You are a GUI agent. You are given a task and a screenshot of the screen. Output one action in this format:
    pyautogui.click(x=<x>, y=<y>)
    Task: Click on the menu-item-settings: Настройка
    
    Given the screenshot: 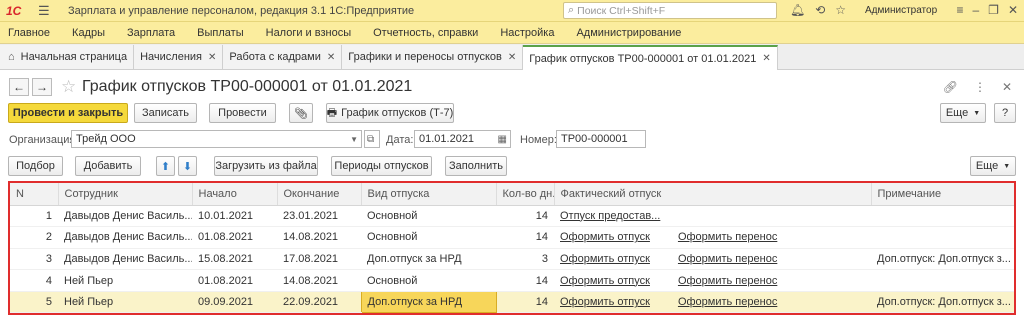 What is the action you would take?
    pyautogui.click(x=527, y=33)
    